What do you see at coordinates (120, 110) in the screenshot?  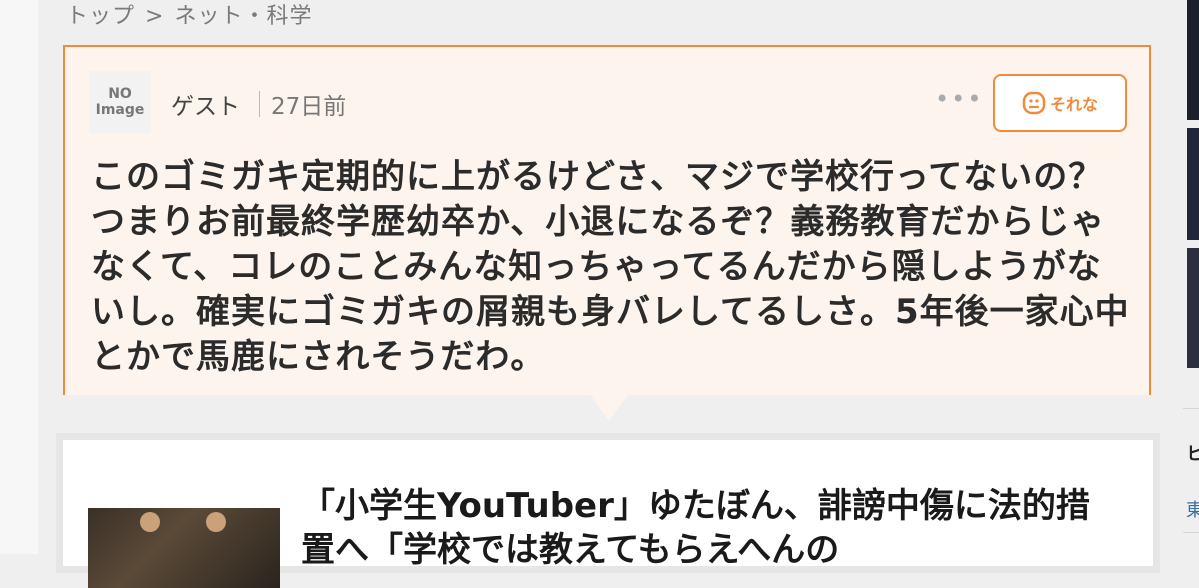 I see `avatar-line2: Image` at bounding box center [120, 110].